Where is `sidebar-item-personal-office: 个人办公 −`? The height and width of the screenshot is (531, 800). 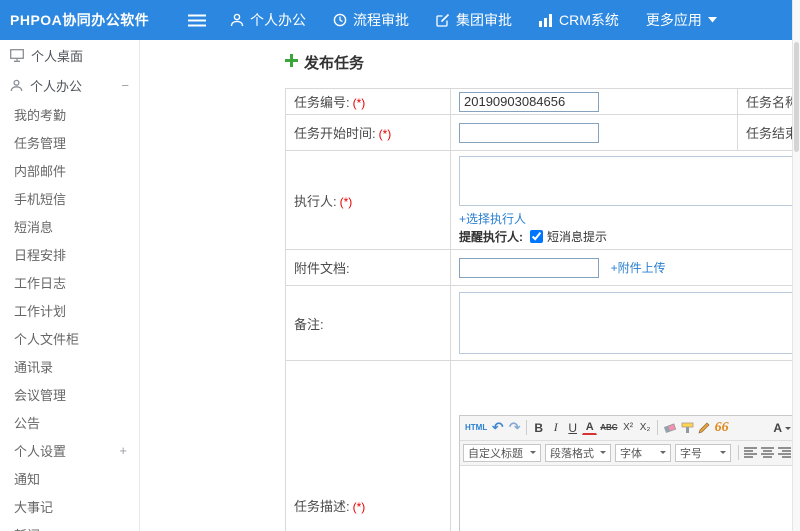
sidebar-item-personal-office: 个人办公 − is located at coordinates (69, 85).